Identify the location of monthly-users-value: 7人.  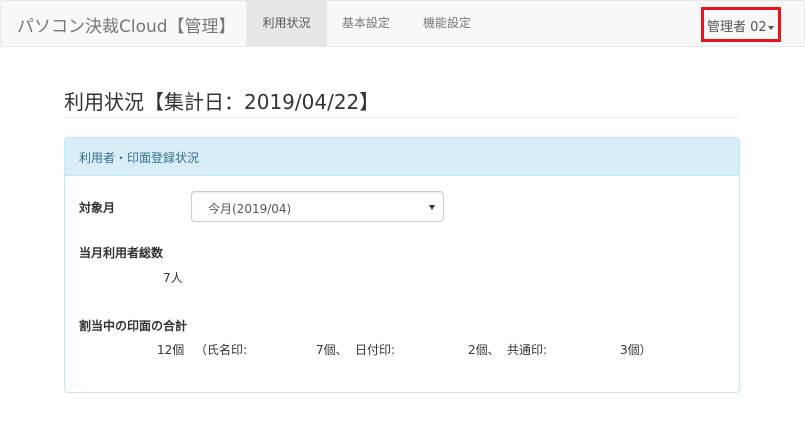
(173, 278).